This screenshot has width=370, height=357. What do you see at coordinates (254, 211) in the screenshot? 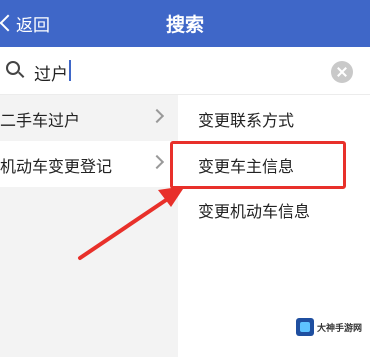
I see `option-label: 变更机动车信息` at bounding box center [254, 211].